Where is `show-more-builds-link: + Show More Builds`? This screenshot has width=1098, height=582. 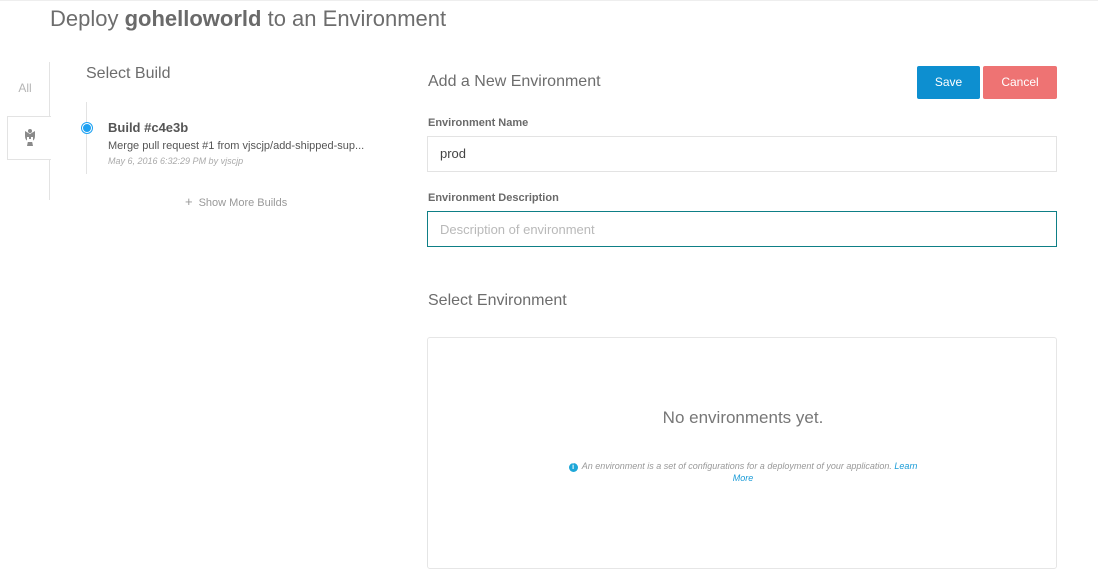 show-more-builds-link: + Show More Builds is located at coordinates (236, 201).